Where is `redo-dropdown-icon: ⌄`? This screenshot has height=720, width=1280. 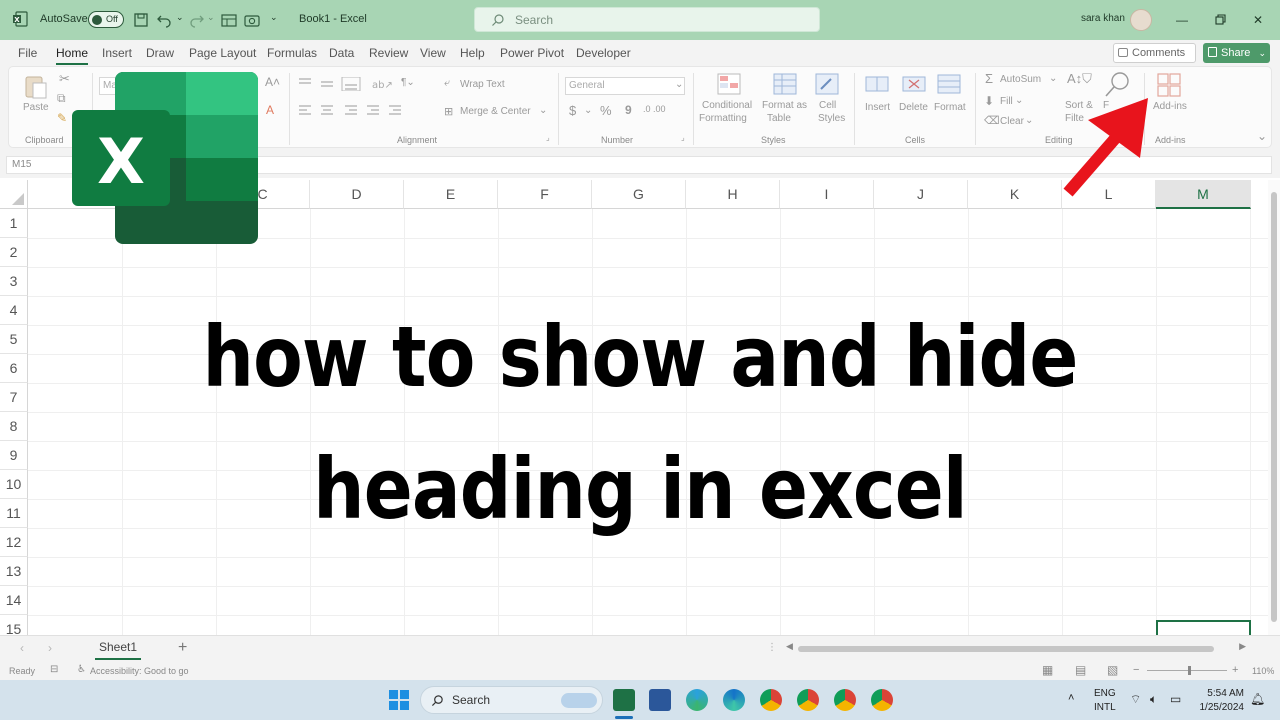 redo-dropdown-icon: ⌄ is located at coordinates (211, 17).